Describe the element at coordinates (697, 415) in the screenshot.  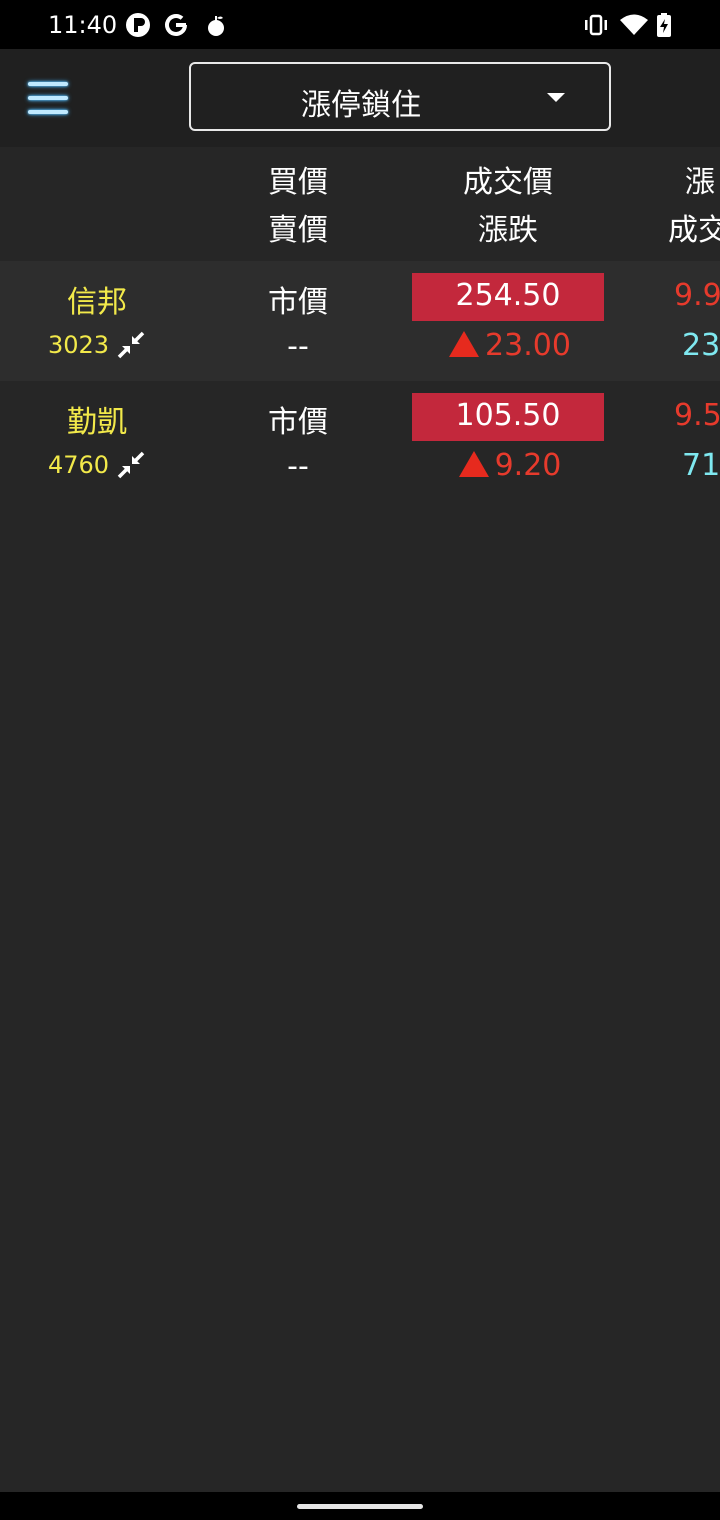
I see `change-percent: 9.5` at that location.